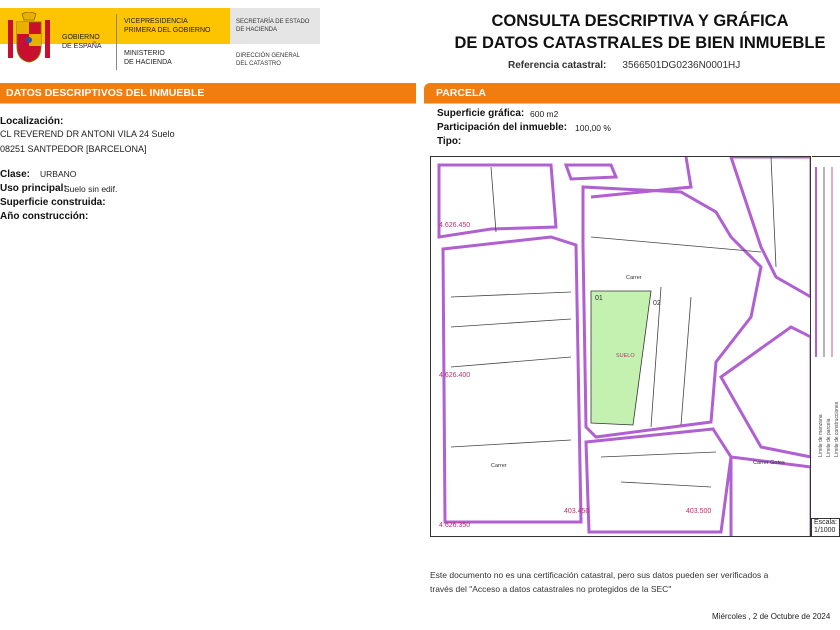 The width and height of the screenshot is (840, 630). Describe the element at coordinates (167, 26) in the screenshot. I see `vicepresidencia-label: VICEPRESIDENCIA PRIMERA DEL GOBIERNO` at that location.